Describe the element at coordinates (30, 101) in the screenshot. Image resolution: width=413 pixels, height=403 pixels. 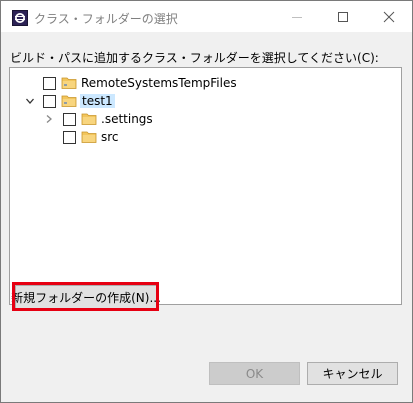
I see `chevron-down-icon` at that location.